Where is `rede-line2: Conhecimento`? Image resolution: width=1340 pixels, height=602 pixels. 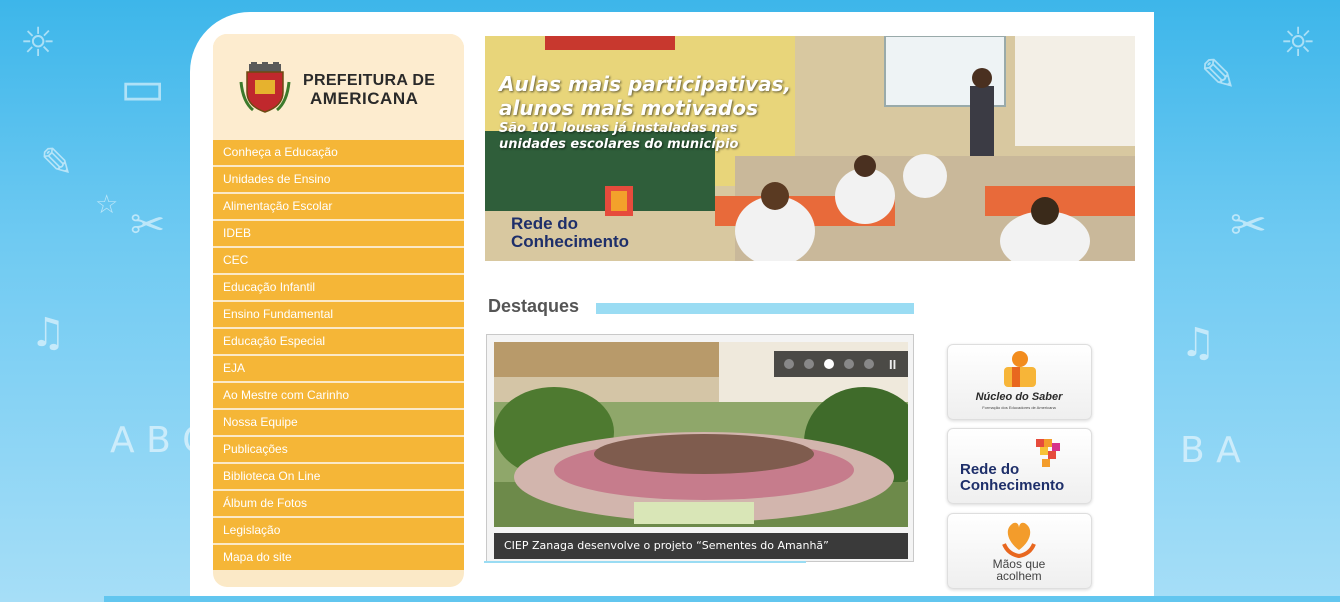
rede-line2: Conhecimento is located at coordinates (1012, 485).